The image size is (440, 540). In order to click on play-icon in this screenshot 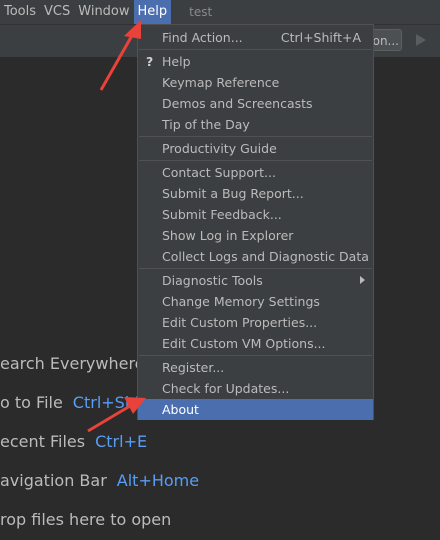, I will do `click(421, 40)`.